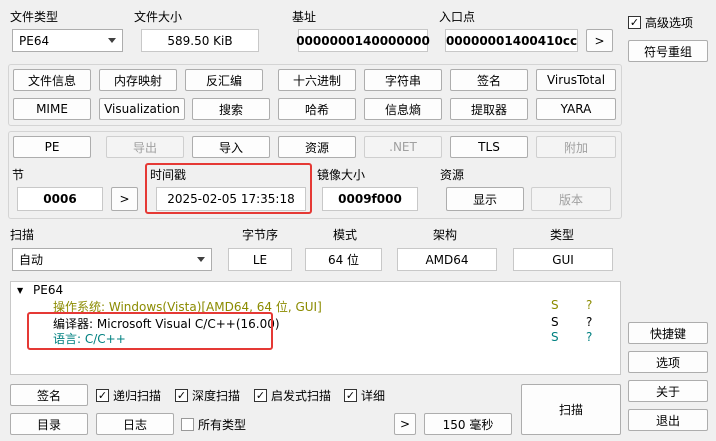  What do you see at coordinates (200, 40) in the screenshot?
I see `file-size-field: 589.50 KiB` at bounding box center [200, 40].